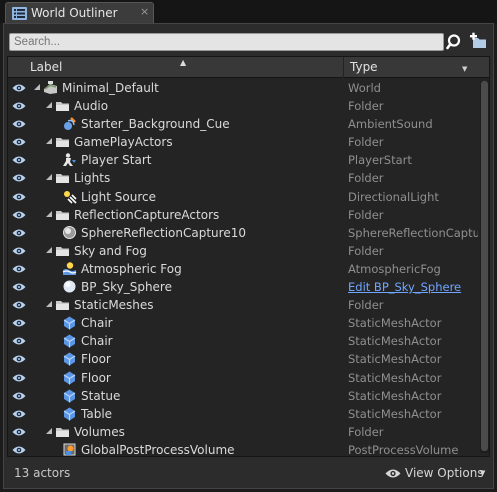 The width and height of the screenshot is (497, 492). Describe the element at coordinates (248, 106) in the screenshot. I see `tree-row-audio: Audio Folder` at that location.